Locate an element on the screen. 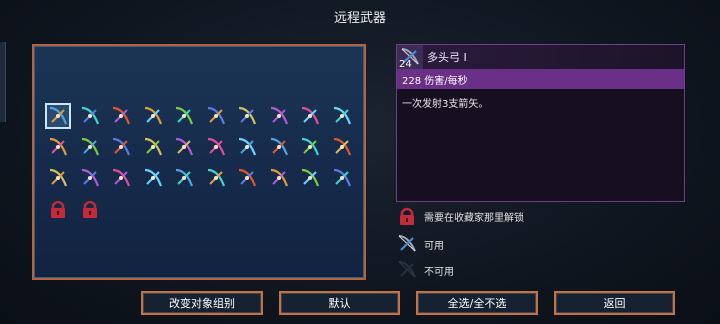  weapon-slot-alpha-crossbow is located at coordinates (279, 116).